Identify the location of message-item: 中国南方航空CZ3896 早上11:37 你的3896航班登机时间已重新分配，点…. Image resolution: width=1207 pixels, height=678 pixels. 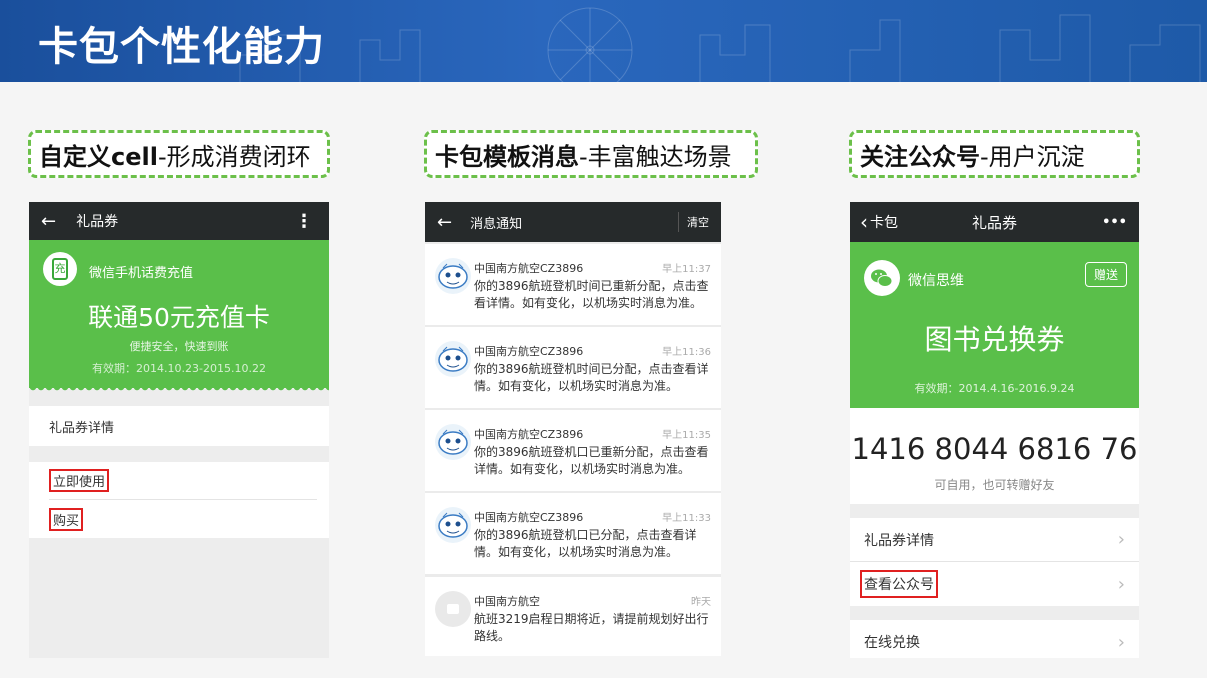
(573, 284).